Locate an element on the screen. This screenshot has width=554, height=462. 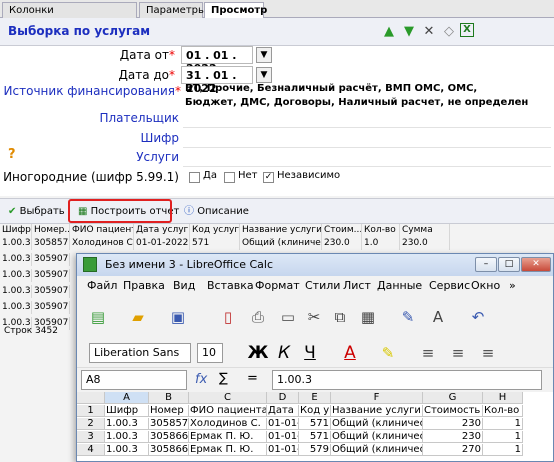
row-number-header: 2 is located at coordinates (91, 424).